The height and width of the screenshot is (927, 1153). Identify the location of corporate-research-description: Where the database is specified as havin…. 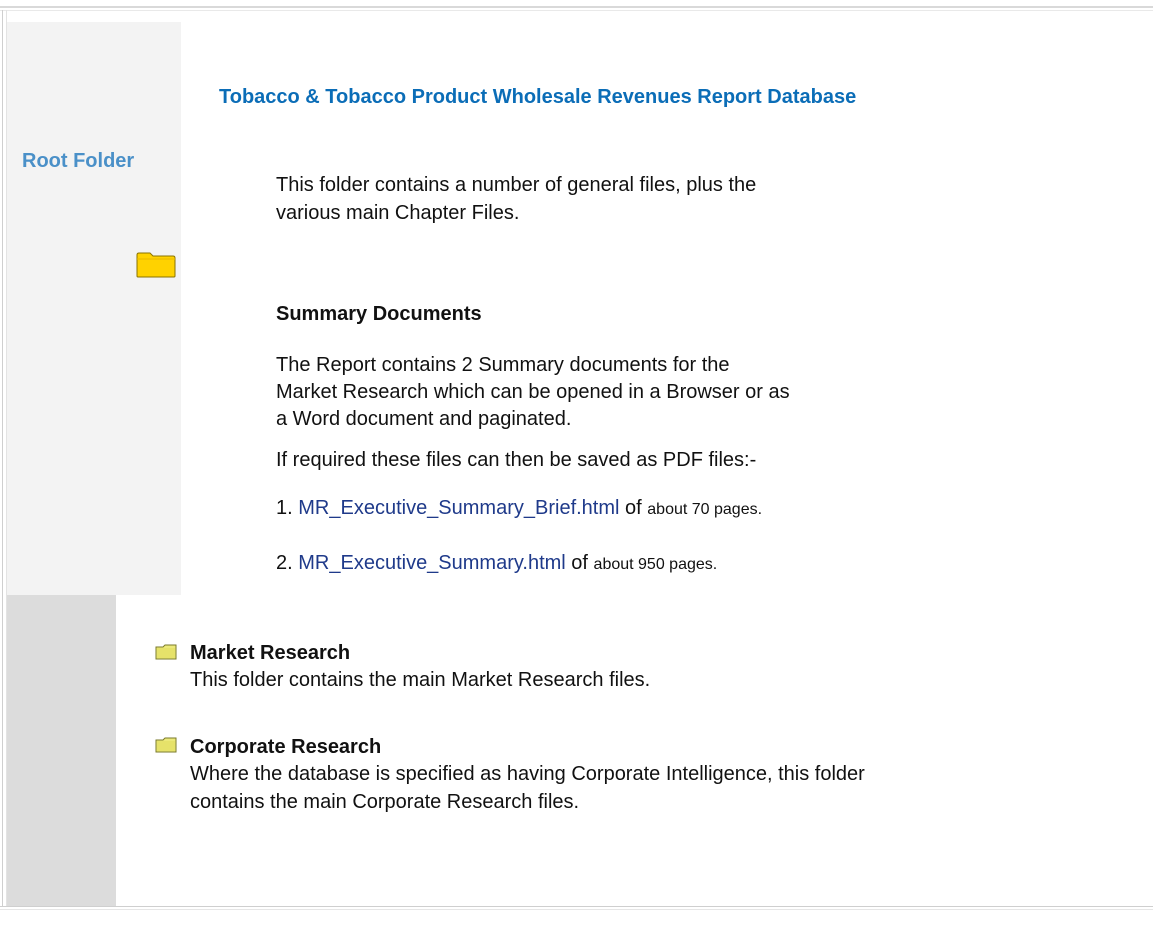
(527, 788).